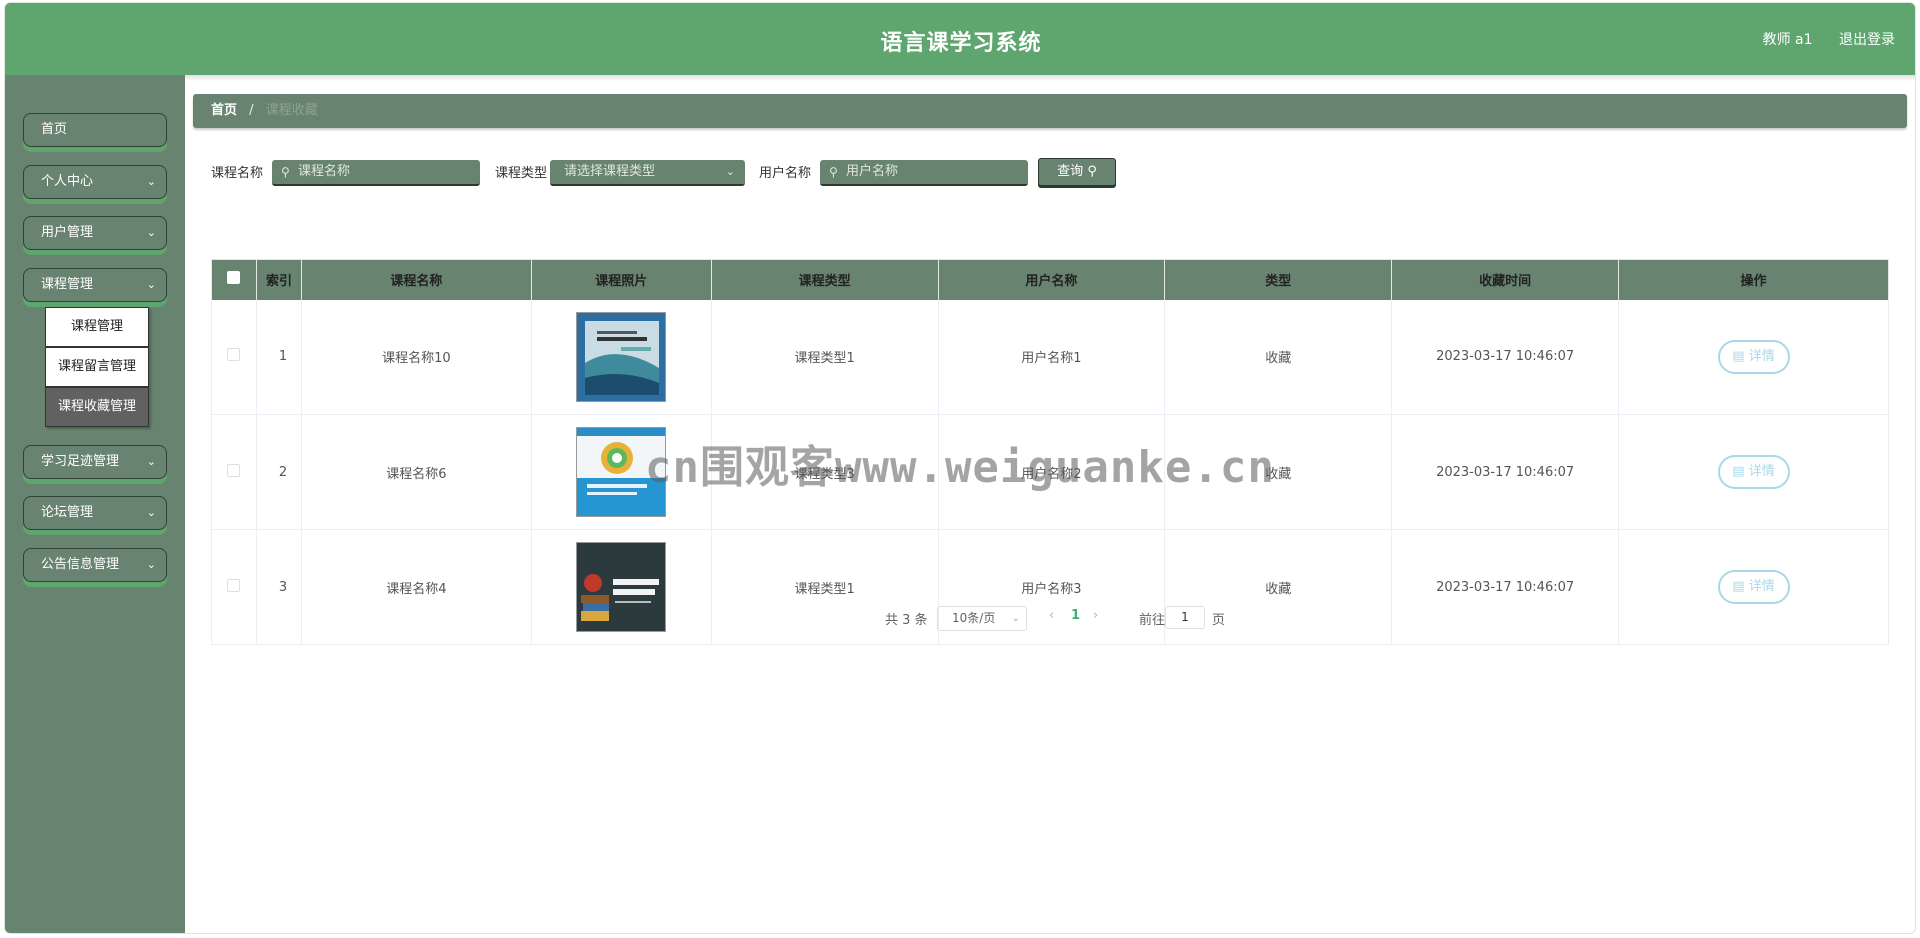  I want to click on next-page-button: ›, so click(1095, 615).